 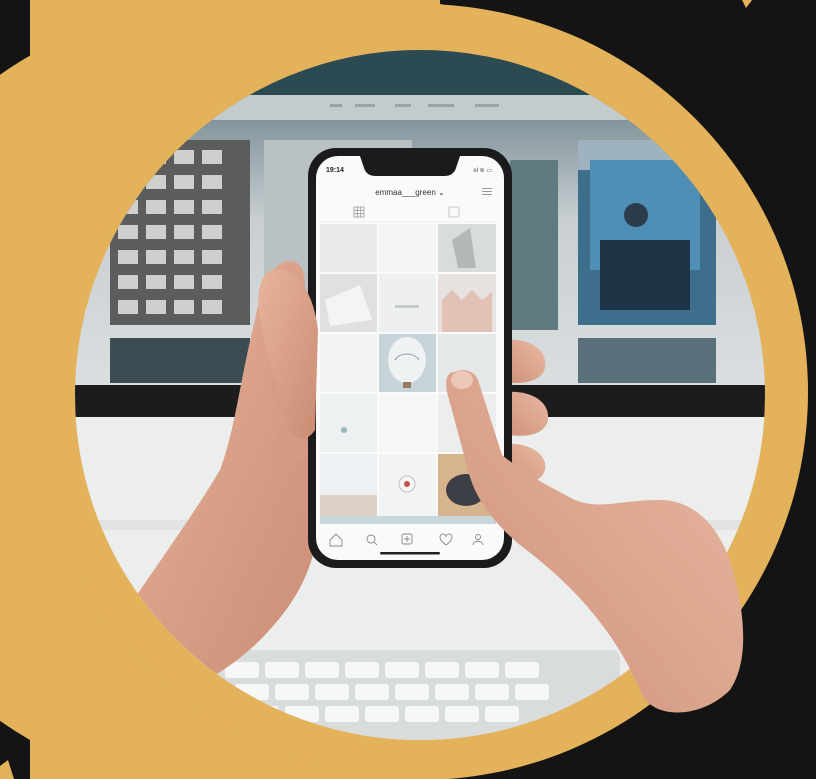 What do you see at coordinates (410, 192) in the screenshot?
I see `profile-username: emmaa___green ⌄` at bounding box center [410, 192].